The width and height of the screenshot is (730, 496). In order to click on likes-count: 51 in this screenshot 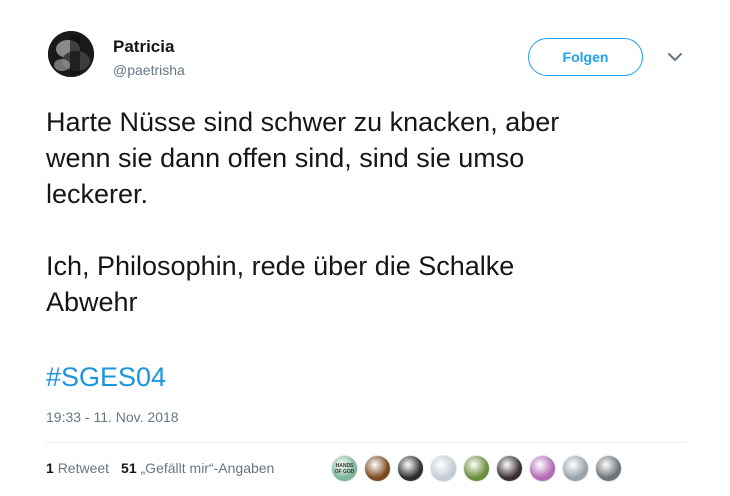, I will do `click(129, 468)`.